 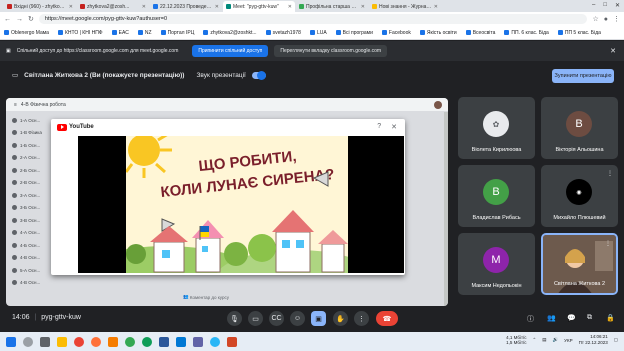 I want to click on class-label: 1-В Фізика, so click(x=31, y=133).